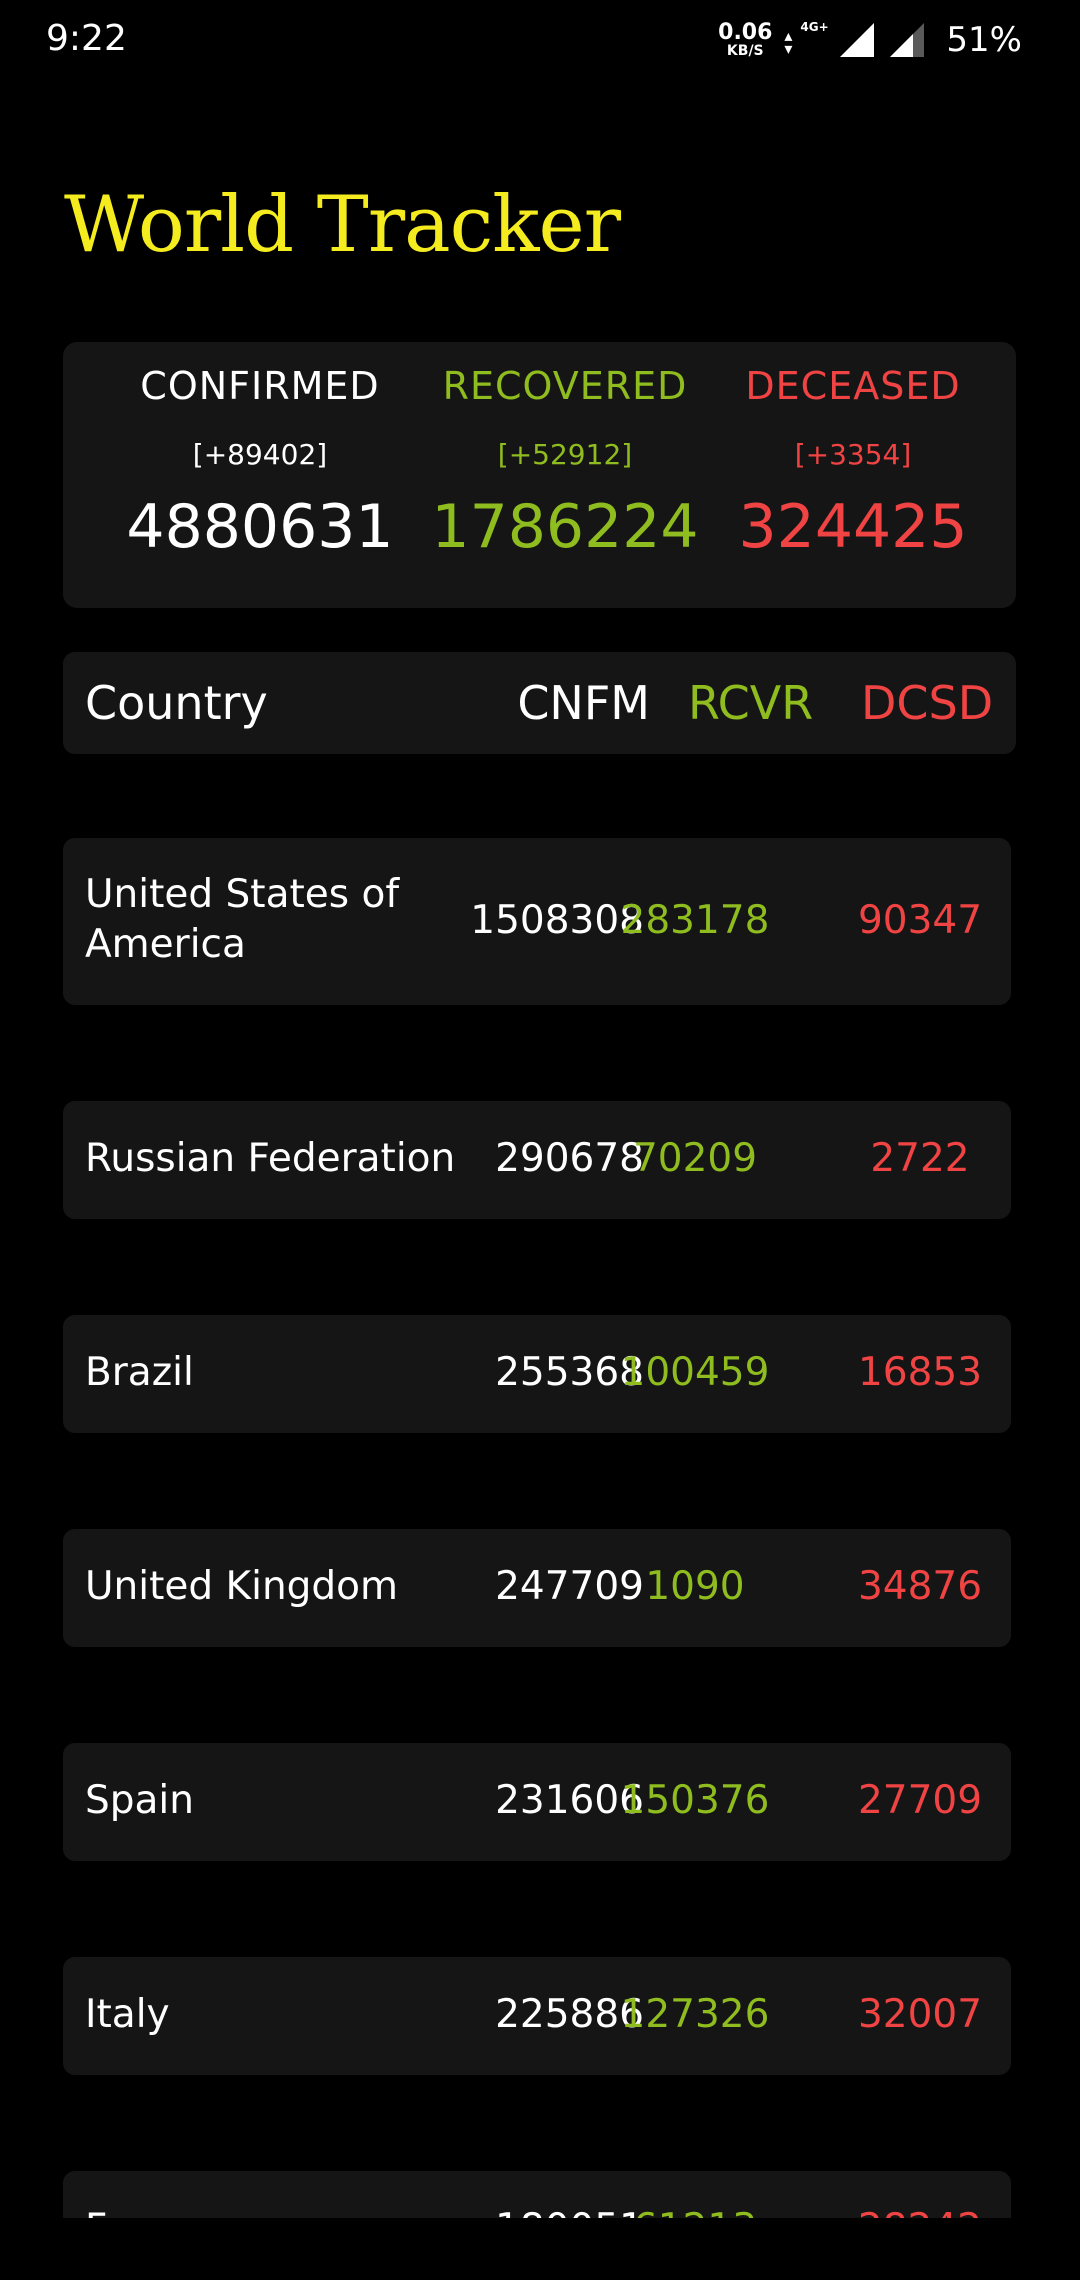 Image resolution: width=1080 pixels, height=2280 pixels. Describe the element at coordinates (695, 1372) in the screenshot. I see `country-recovered: 100459` at that location.